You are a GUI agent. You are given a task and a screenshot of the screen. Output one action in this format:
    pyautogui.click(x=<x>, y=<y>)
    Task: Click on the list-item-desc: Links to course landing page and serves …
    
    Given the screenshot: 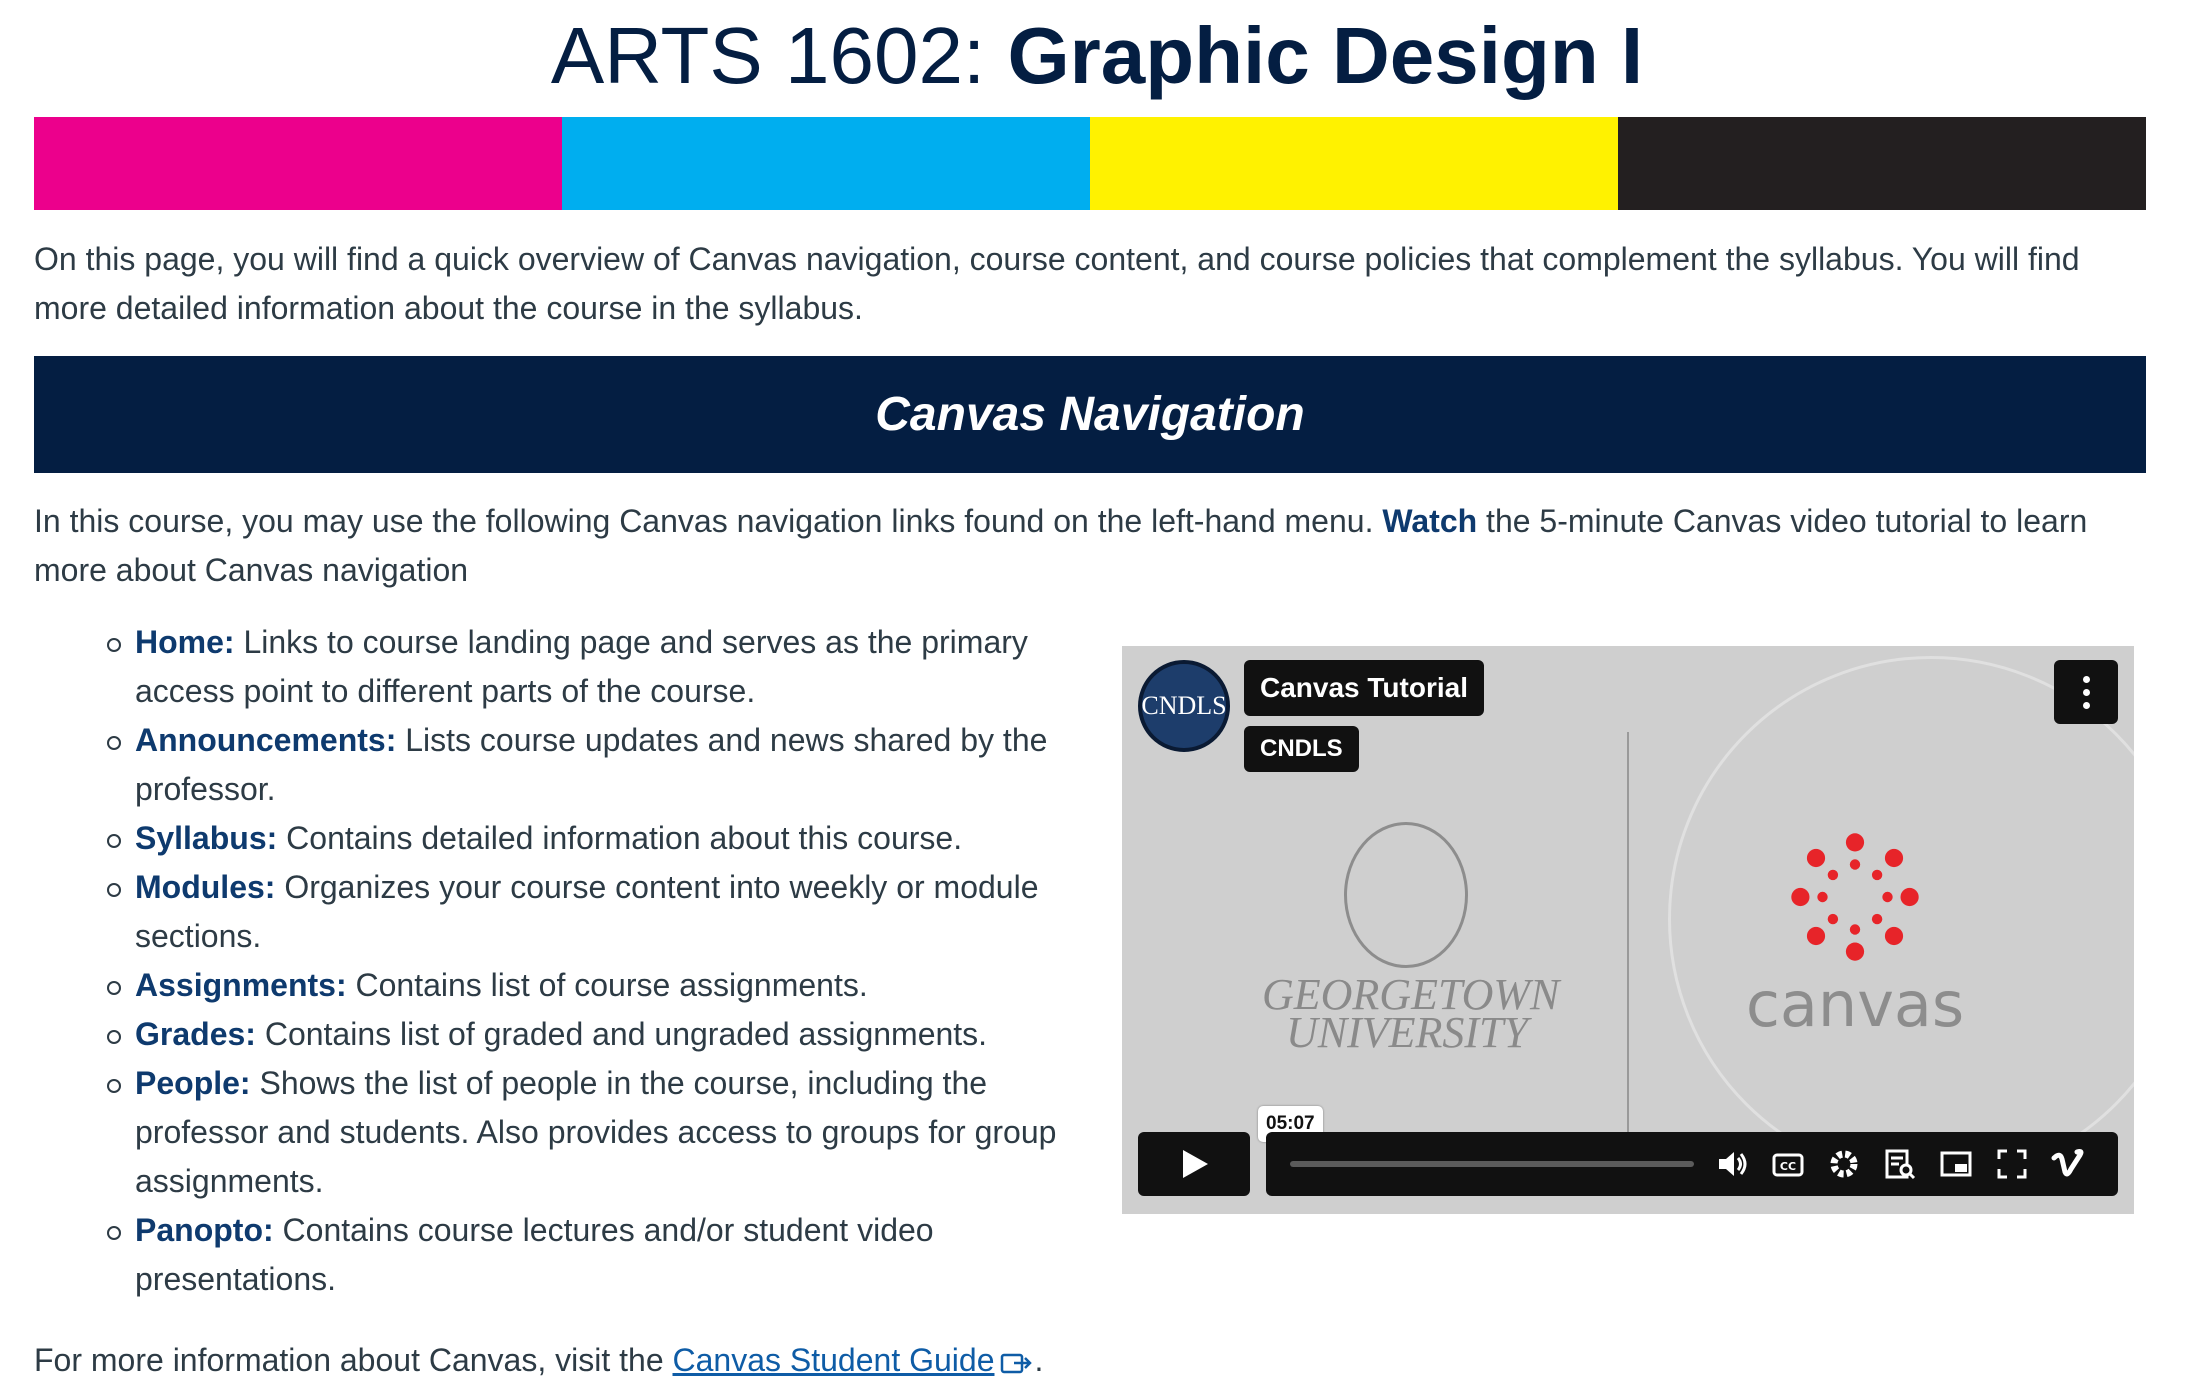 What is the action you would take?
    pyautogui.click(x=581, y=666)
    